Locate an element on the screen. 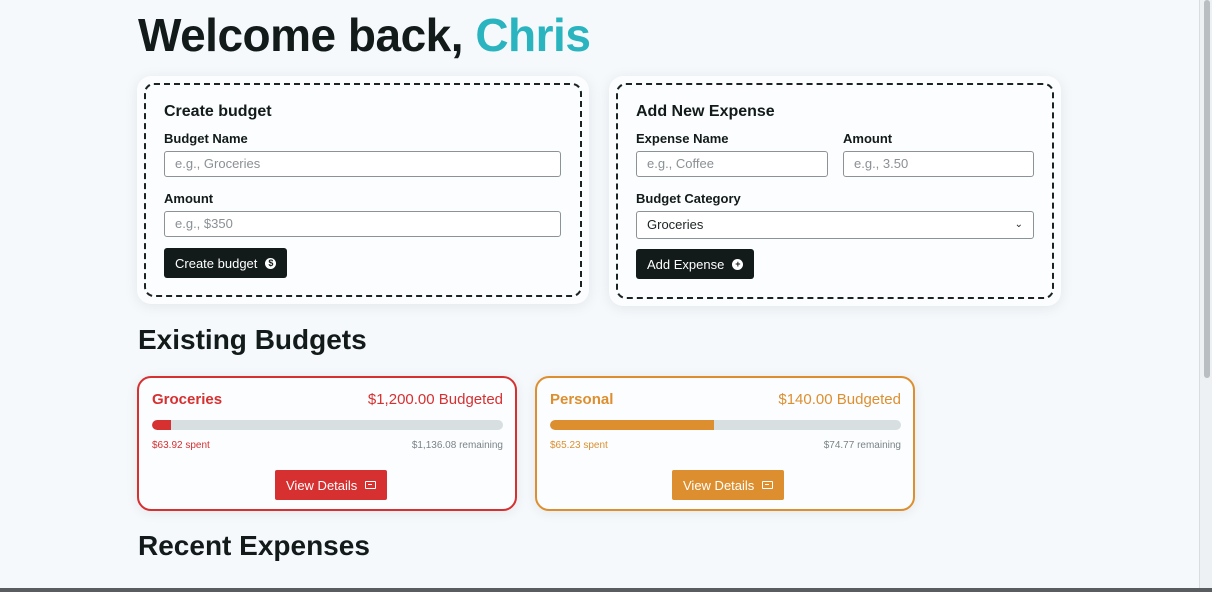 This screenshot has width=1212, height=592. budget-spent: $65.23 spent is located at coordinates (579, 445).